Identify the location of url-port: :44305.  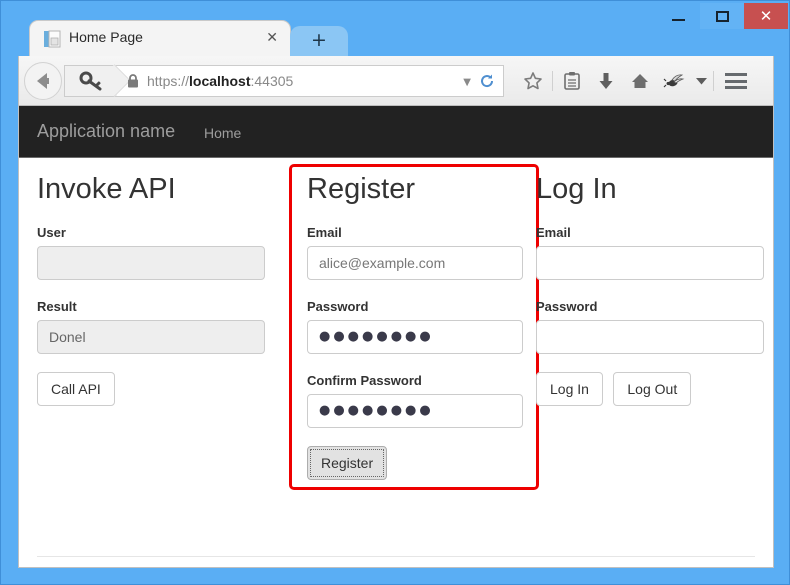
(272, 81).